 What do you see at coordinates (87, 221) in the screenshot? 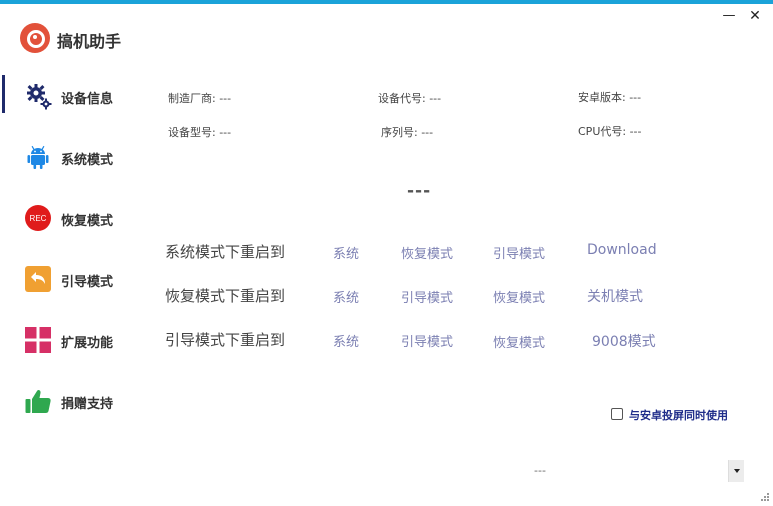
I see `sidebar-item-label: 恢复模式` at bounding box center [87, 221].